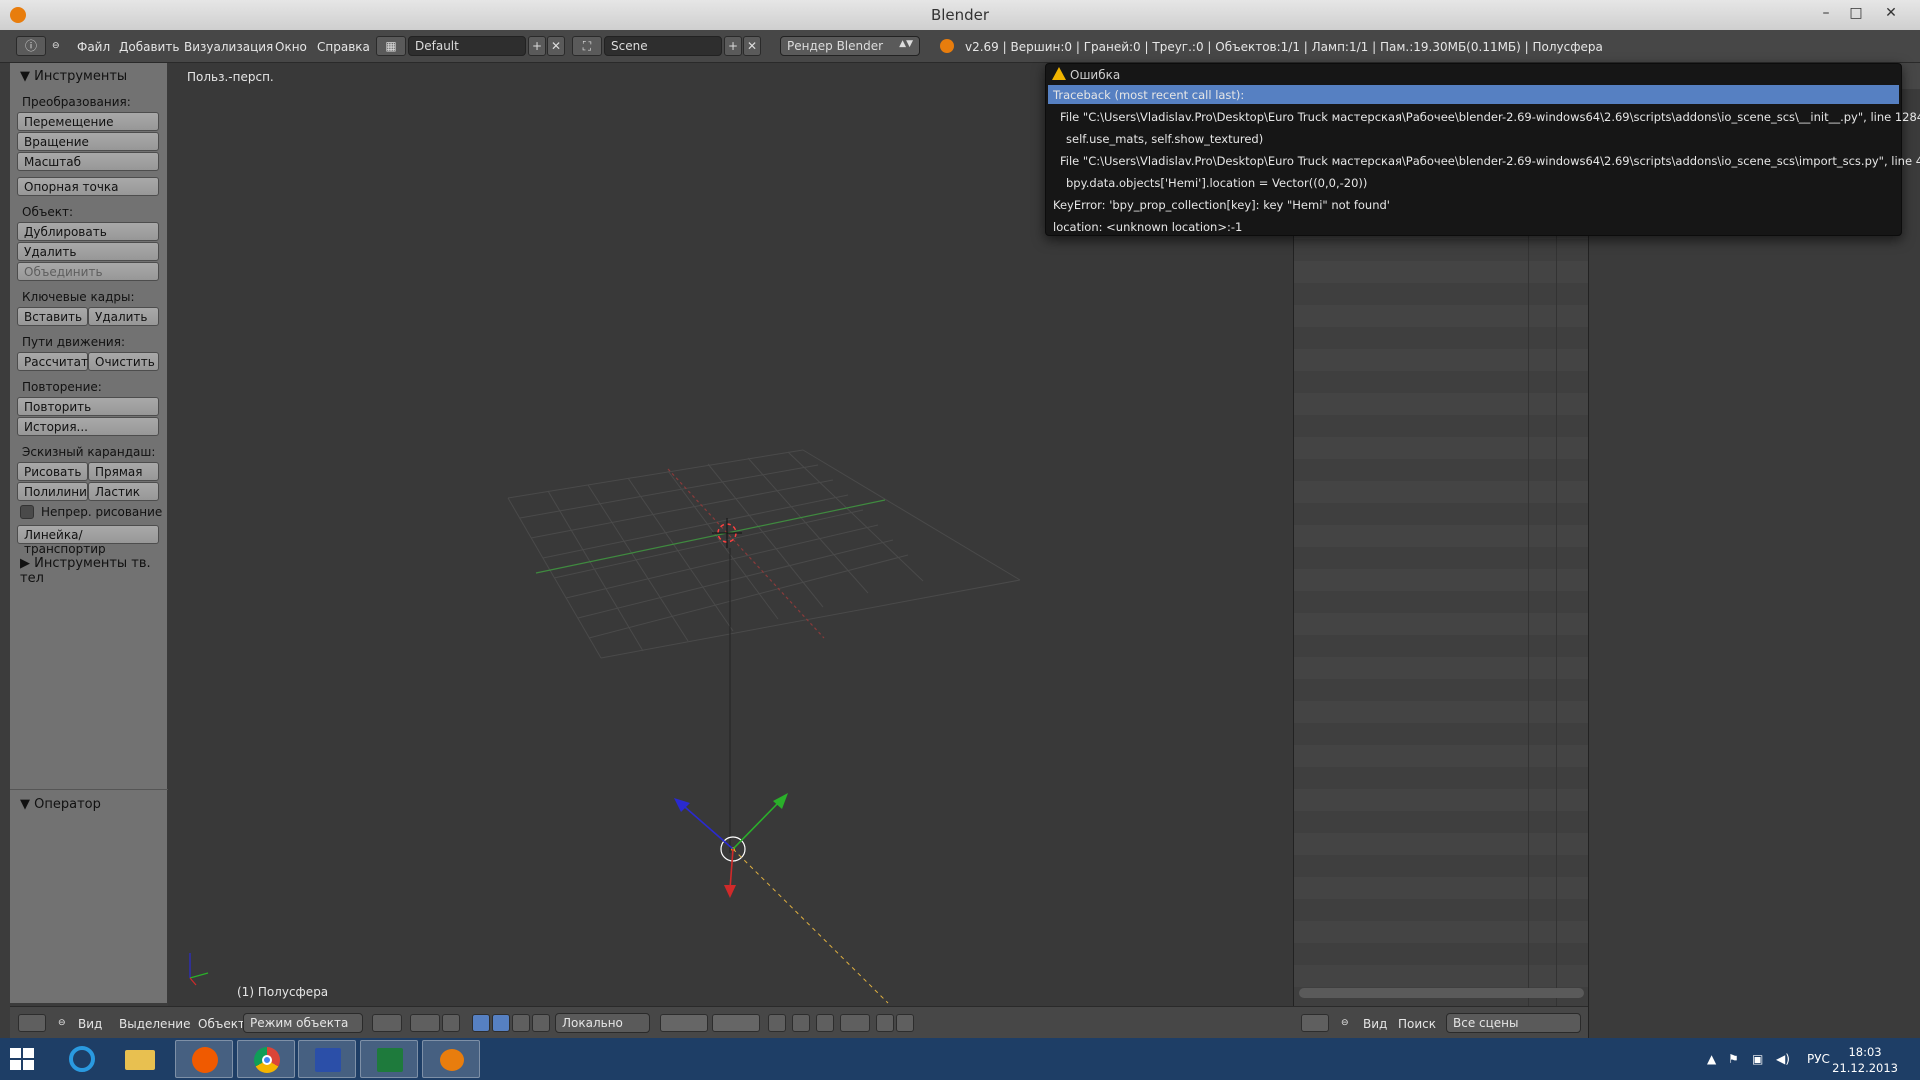 This screenshot has height=1080, width=1920. What do you see at coordinates (327, 1059) in the screenshot?
I see `save-app-icon` at bounding box center [327, 1059].